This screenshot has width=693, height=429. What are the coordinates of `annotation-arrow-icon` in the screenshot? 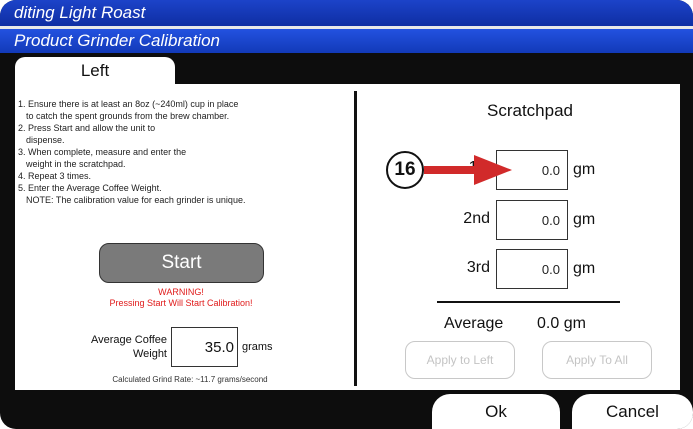 It's located at (468, 170).